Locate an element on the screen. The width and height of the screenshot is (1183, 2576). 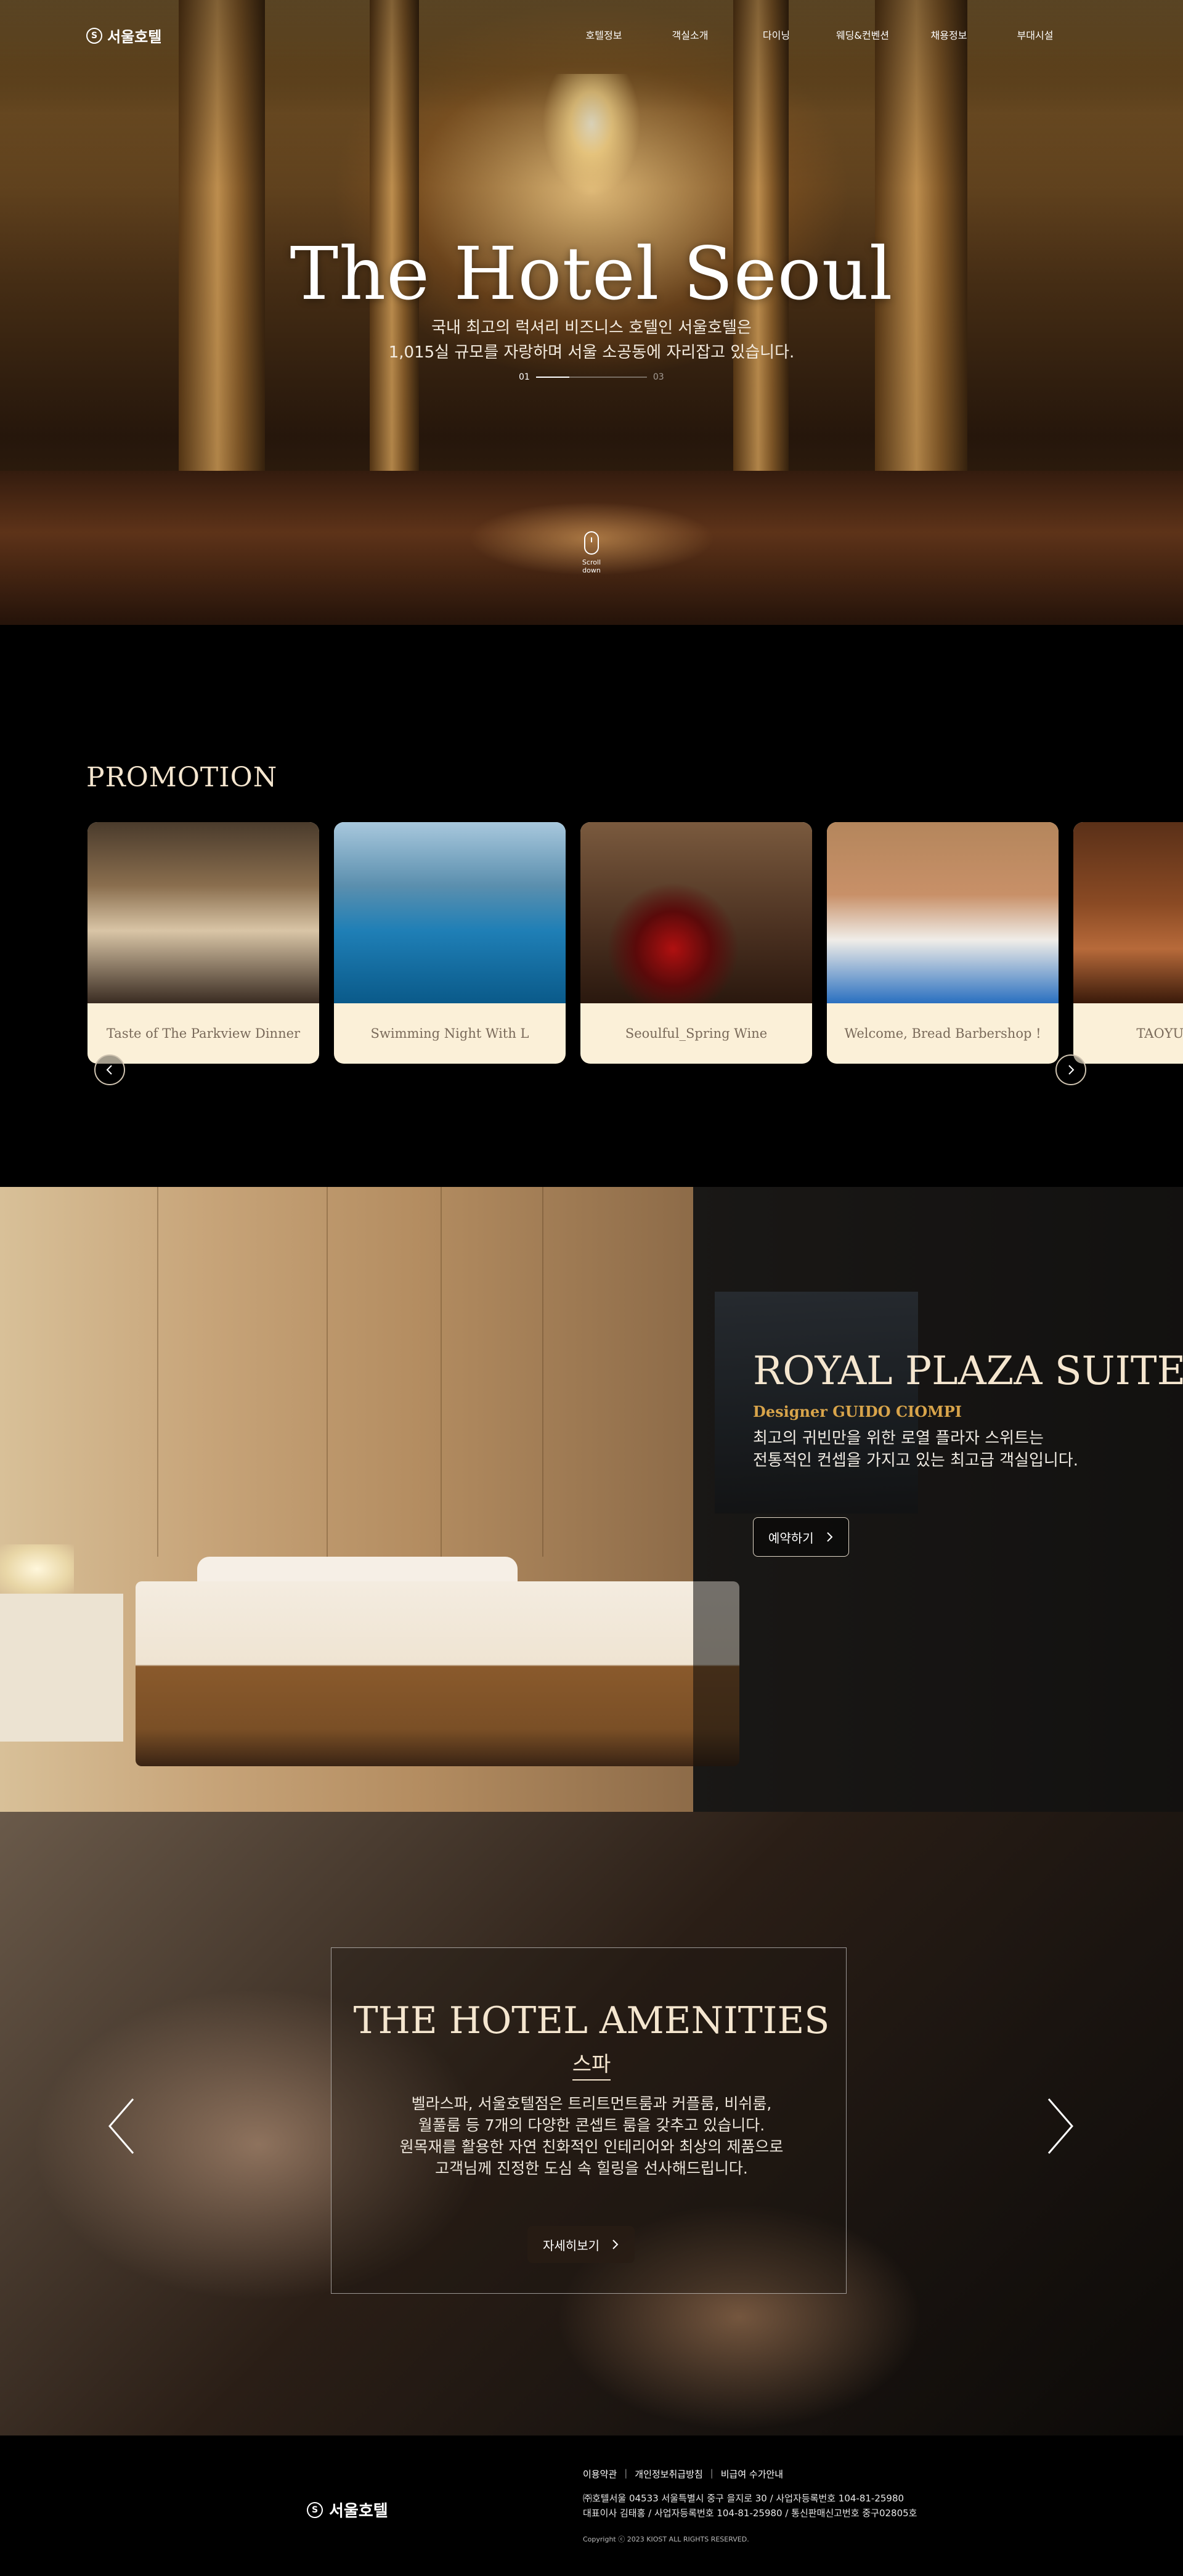
amenities-description-line: 벨라스파, 서울호텔점은 트리트먼트룸과 커플룸, 비쉬룸, is located at coordinates (591, 2104).